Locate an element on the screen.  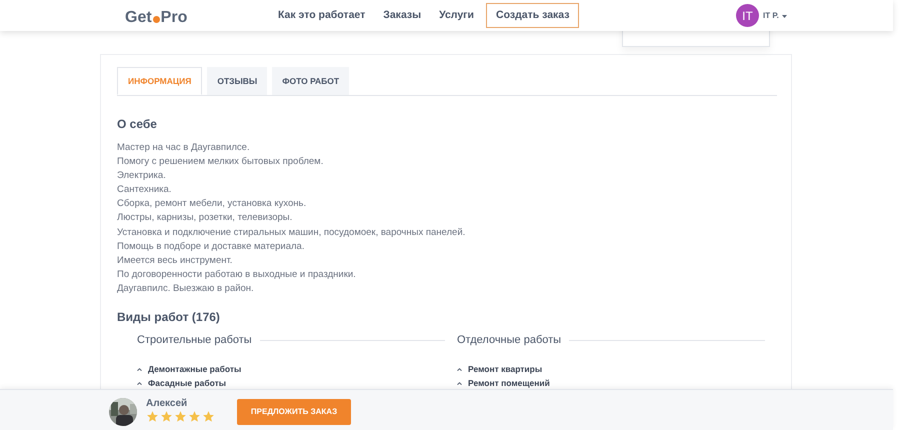
user-menu: IT P. is located at coordinates (775, 16).